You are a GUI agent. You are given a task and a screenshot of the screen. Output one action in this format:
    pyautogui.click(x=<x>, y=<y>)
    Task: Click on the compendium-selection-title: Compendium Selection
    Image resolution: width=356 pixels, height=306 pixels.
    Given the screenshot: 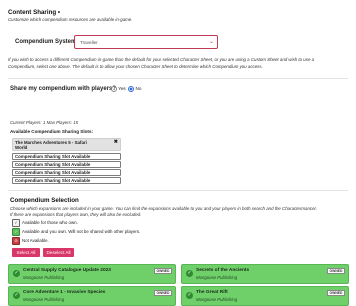 What is the action you would take?
    pyautogui.click(x=44, y=200)
    